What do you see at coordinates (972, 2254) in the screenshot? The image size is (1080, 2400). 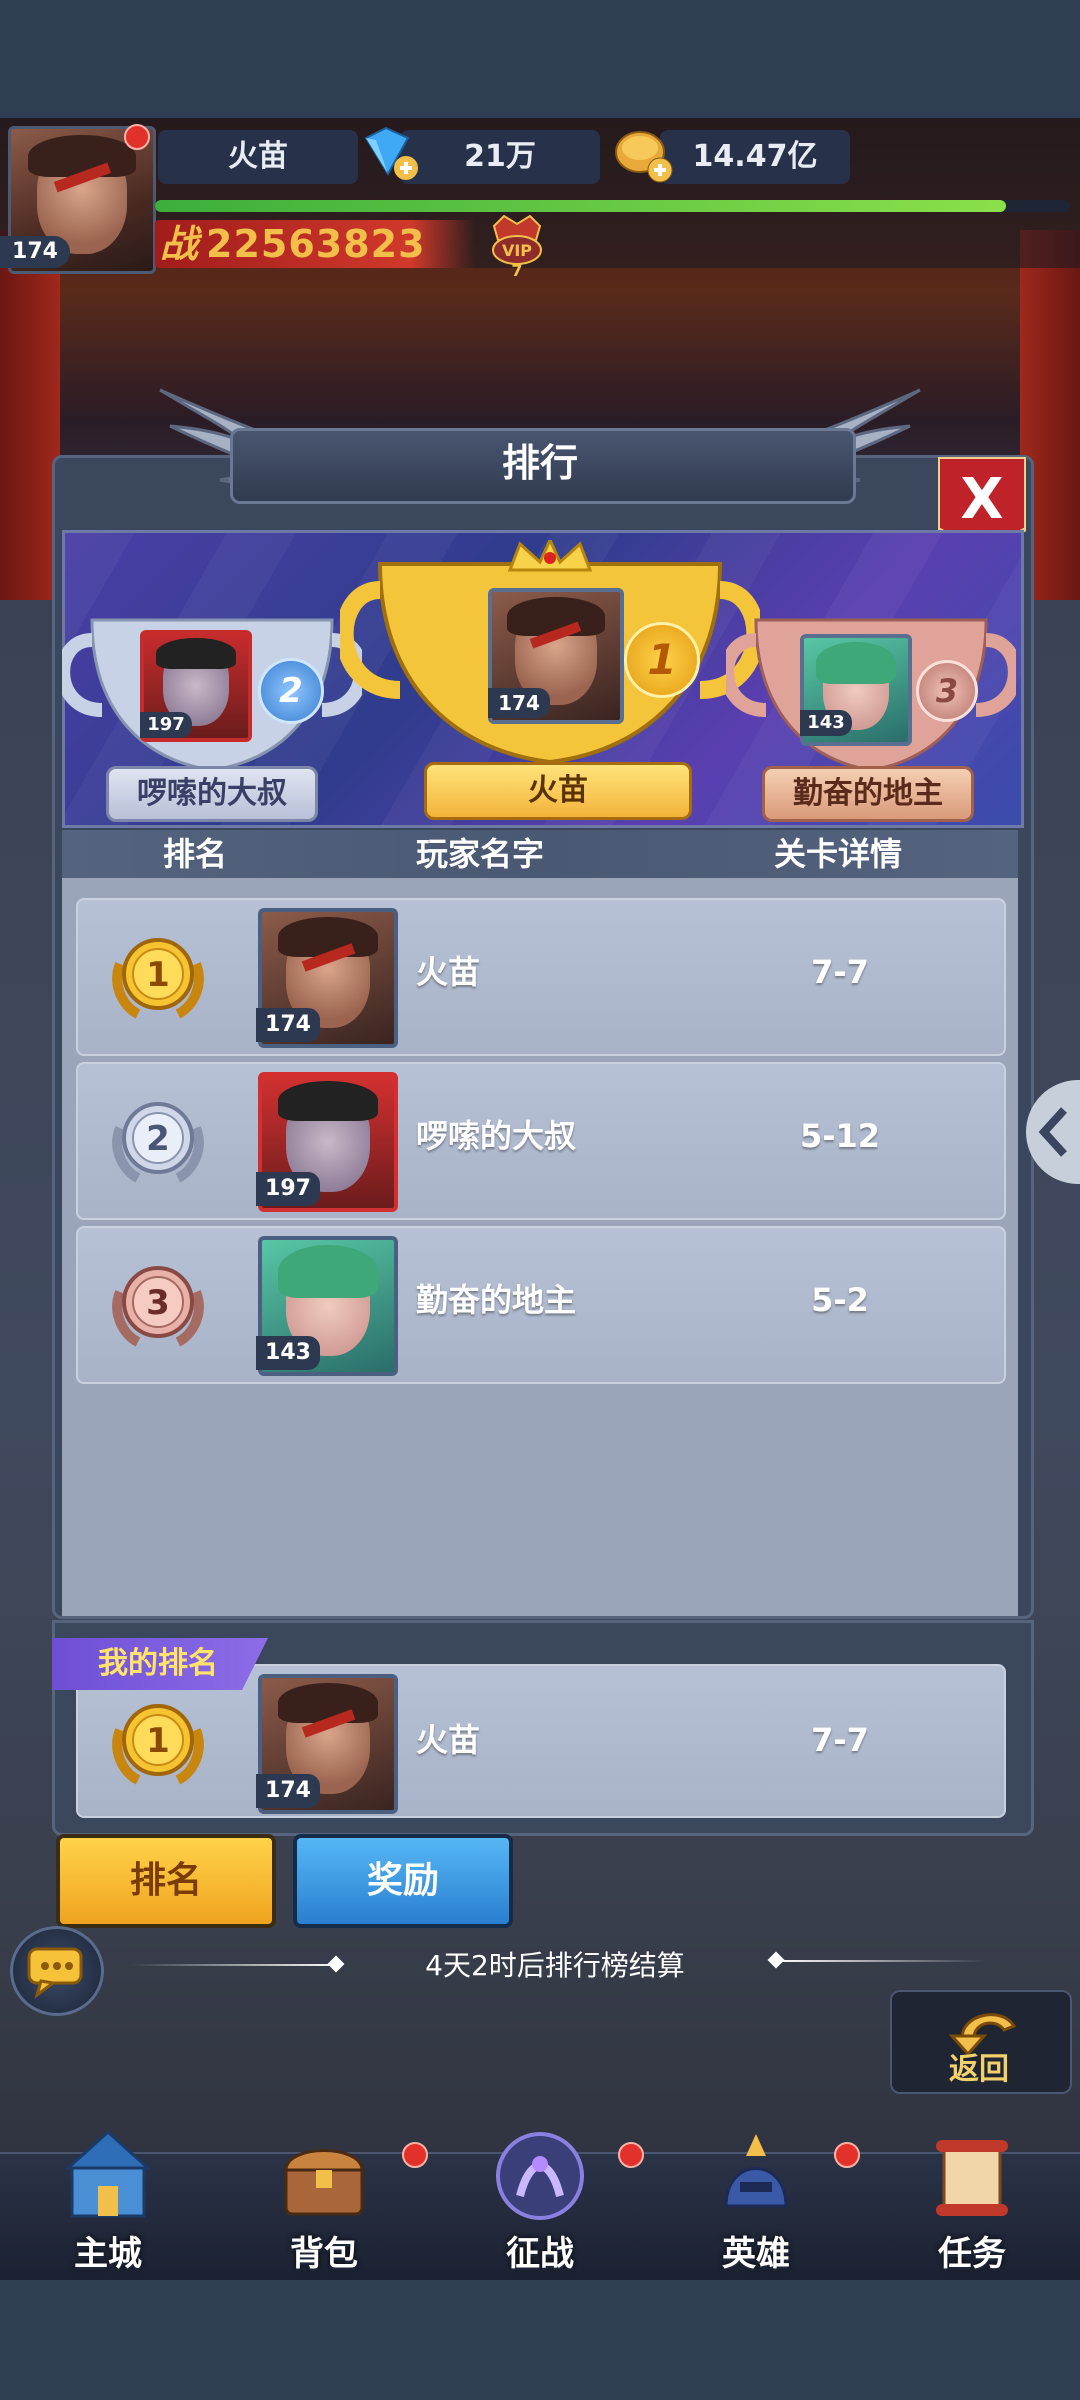 I see `nav-label: 任务` at bounding box center [972, 2254].